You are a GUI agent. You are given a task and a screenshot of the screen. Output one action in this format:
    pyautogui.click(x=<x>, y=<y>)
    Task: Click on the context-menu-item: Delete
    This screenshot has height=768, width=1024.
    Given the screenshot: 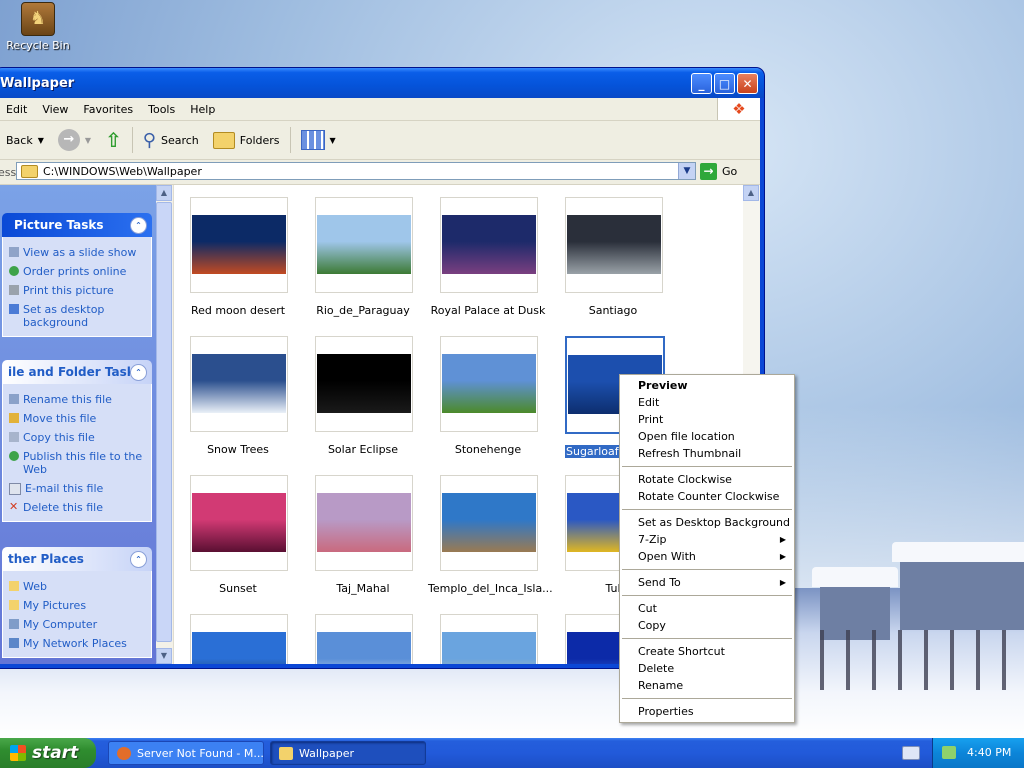 What is the action you would take?
    pyautogui.click(x=707, y=668)
    